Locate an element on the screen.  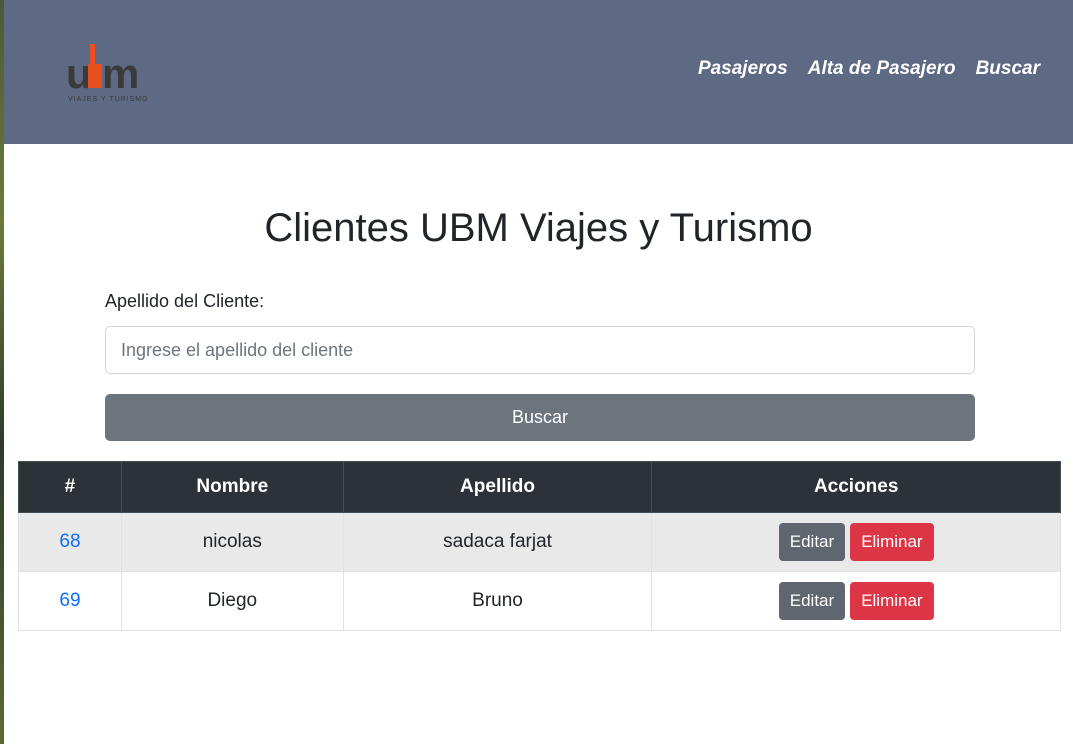
column-header-id: # is located at coordinates (70, 487).